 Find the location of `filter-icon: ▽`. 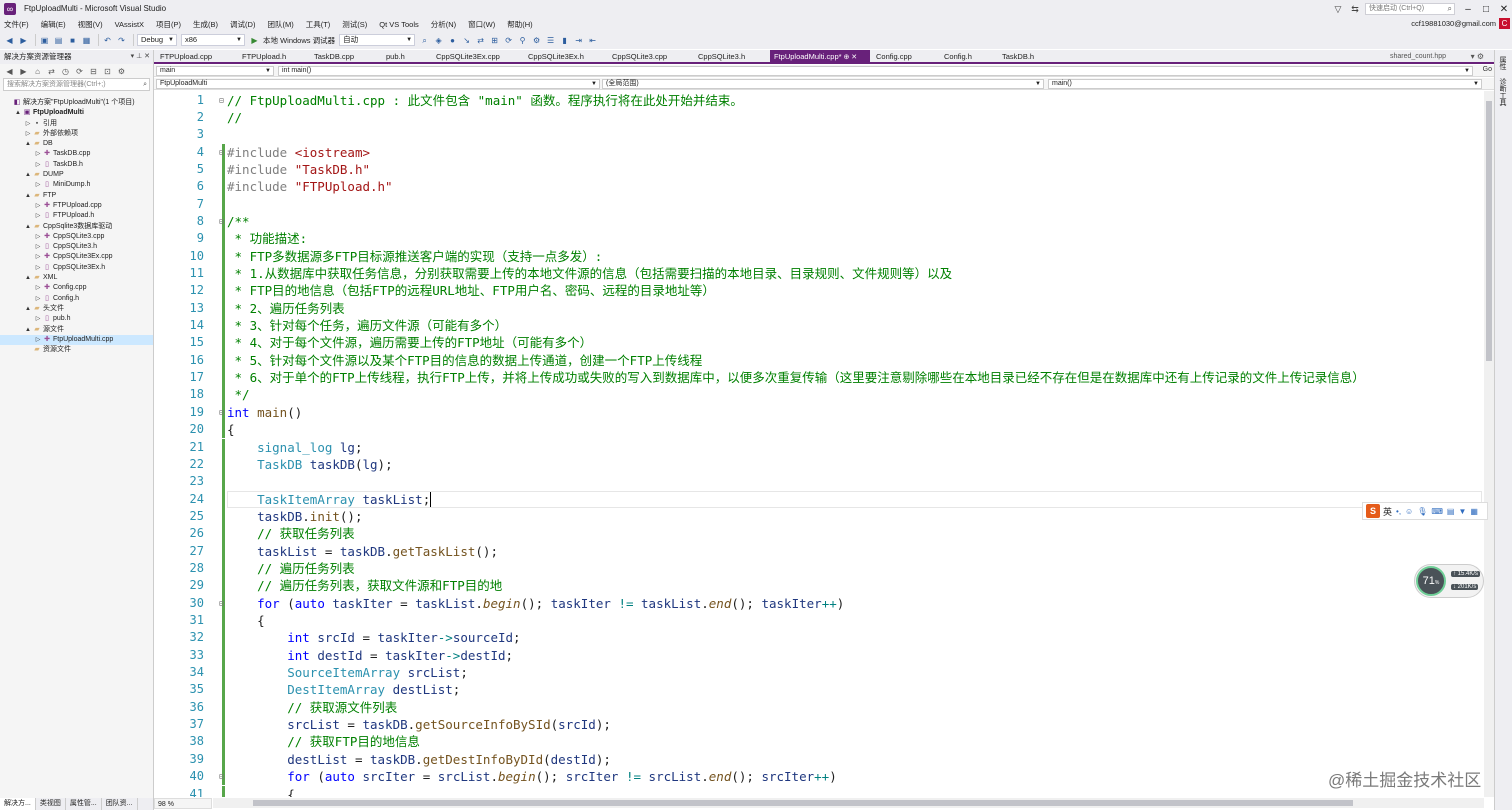

filter-icon: ▽ is located at coordinates (1338, 9).